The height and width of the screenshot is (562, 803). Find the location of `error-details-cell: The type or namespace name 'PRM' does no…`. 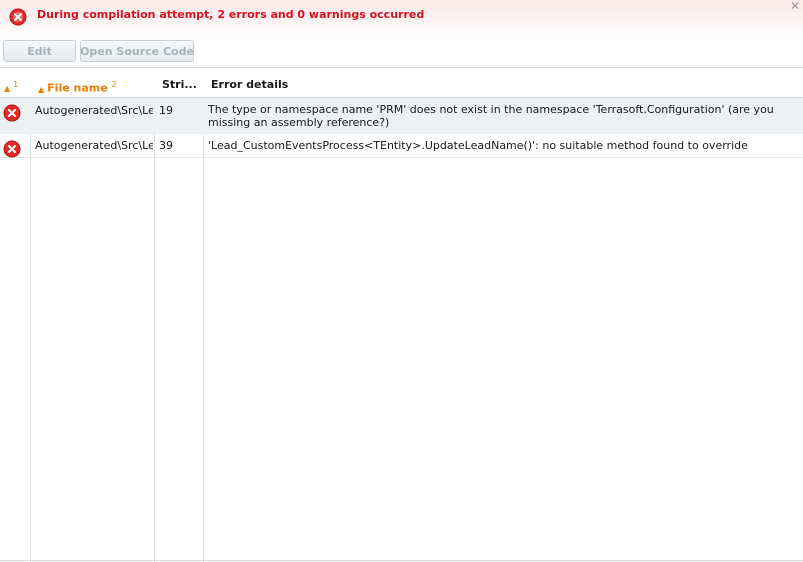

error-details-cell: The type or namespace name 'PRM' does no… is located at coordinates (491, 116).